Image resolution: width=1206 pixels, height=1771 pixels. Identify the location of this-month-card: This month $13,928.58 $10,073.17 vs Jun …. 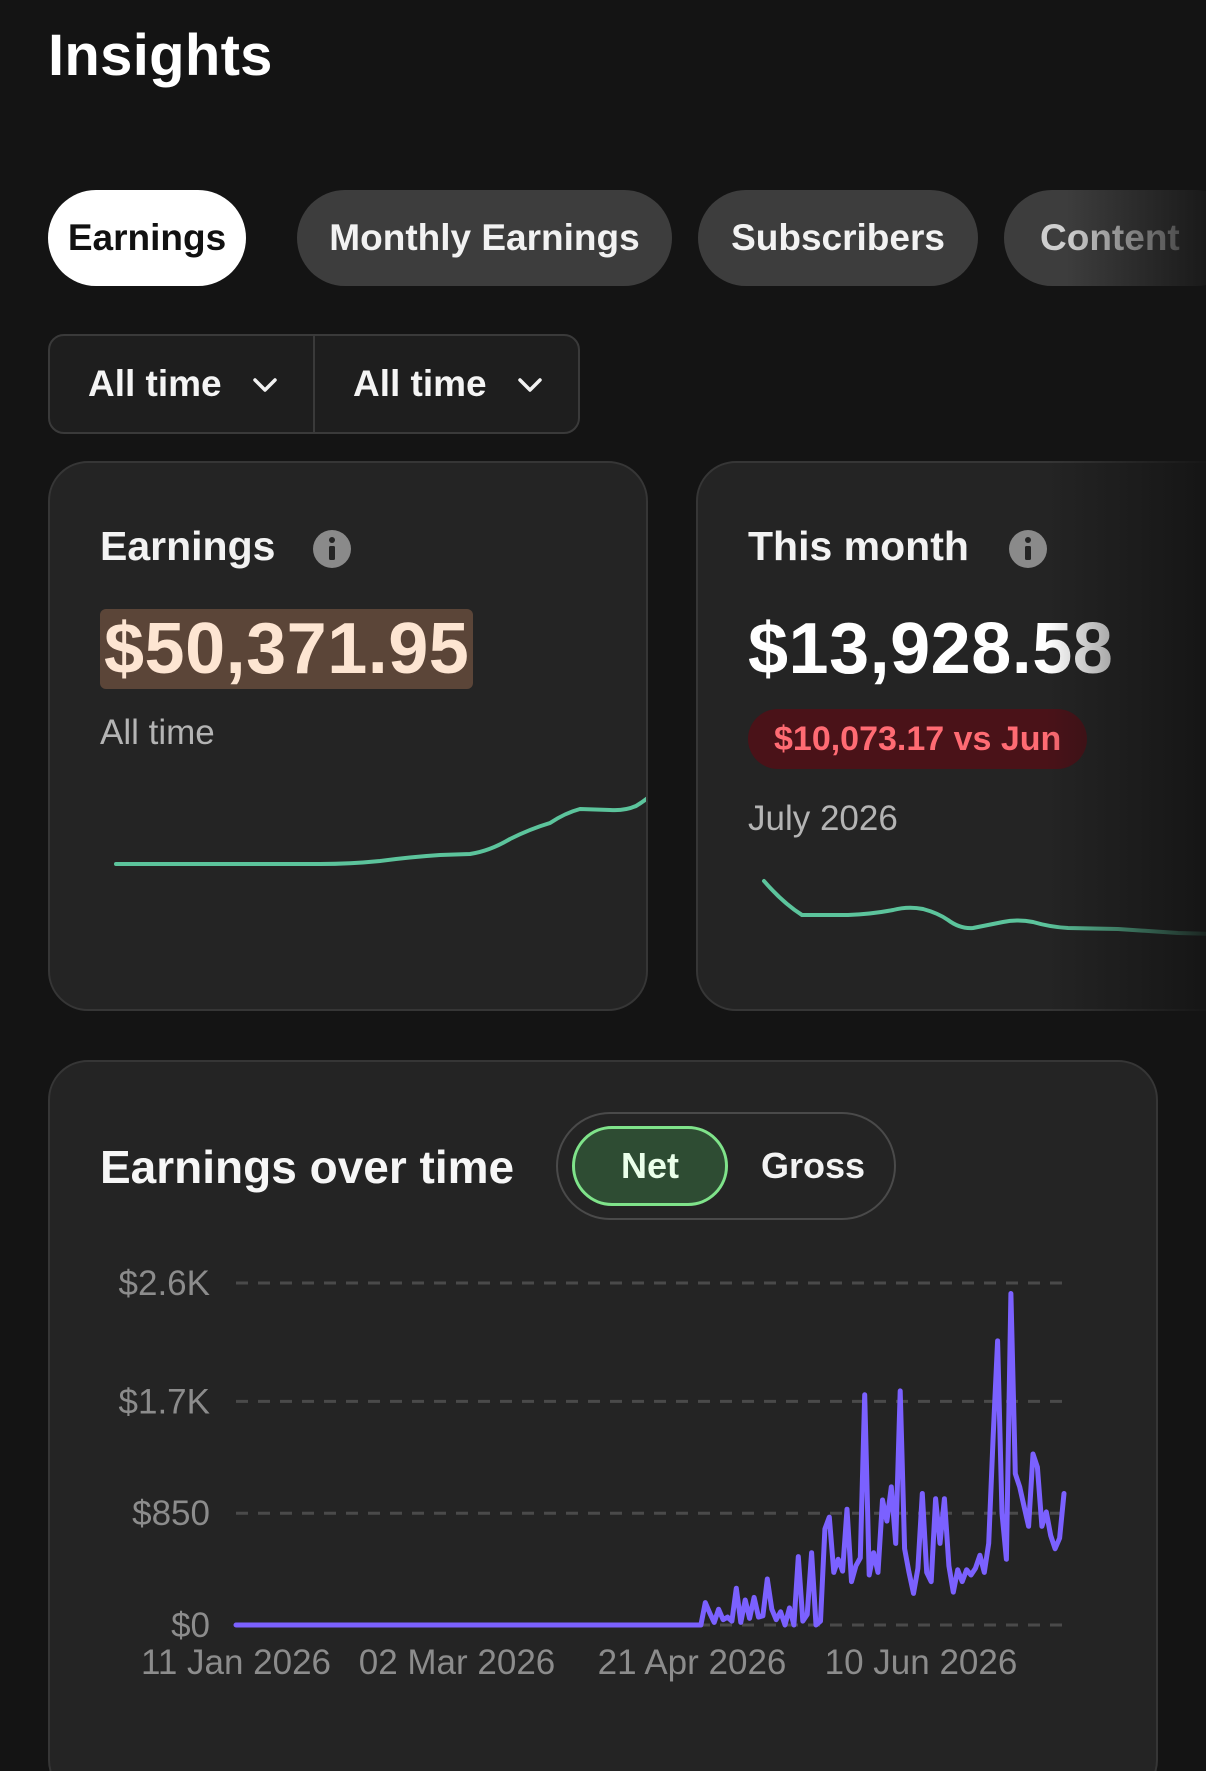
(951, 736).